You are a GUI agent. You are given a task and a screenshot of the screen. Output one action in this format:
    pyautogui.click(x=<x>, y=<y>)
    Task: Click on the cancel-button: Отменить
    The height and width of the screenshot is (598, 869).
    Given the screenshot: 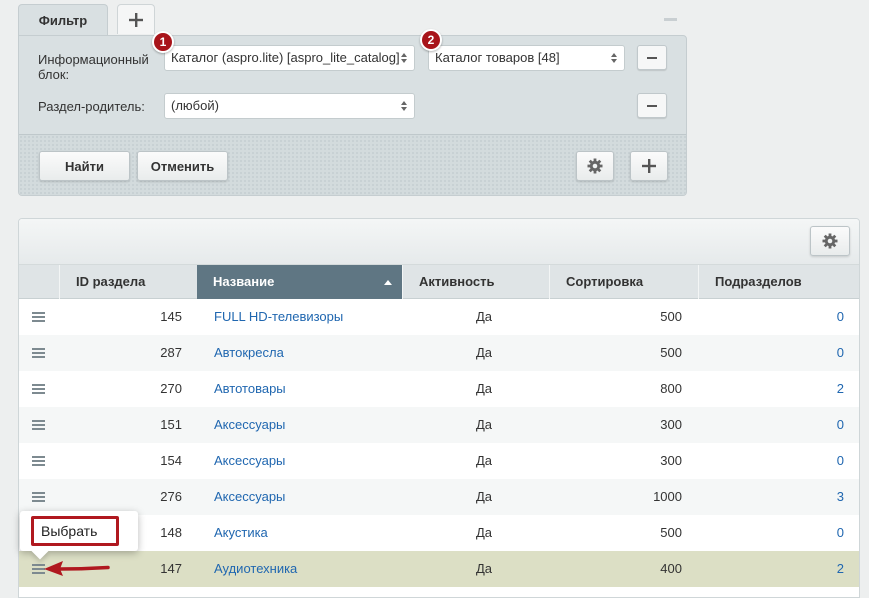 What is the action you would take?
    pyautogui.click(x=182, y=166)
    